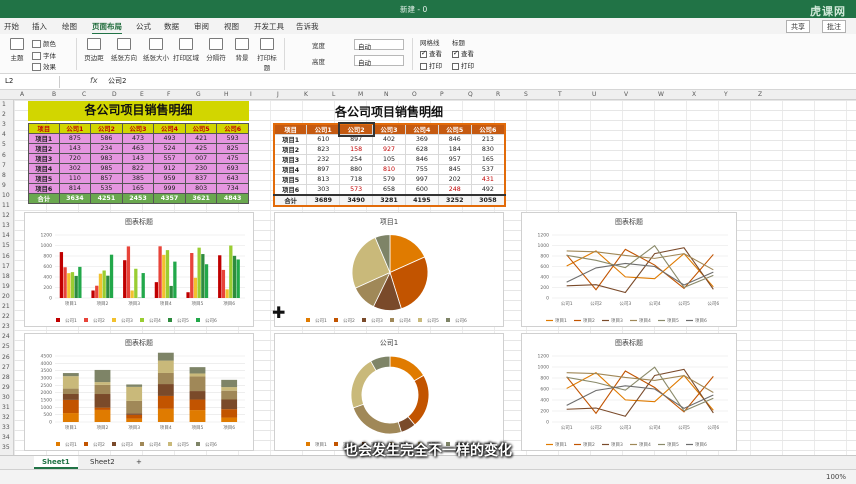 The image size is (856, 484). What do you see at coordinates (421, 179) in the screenshot?
I see `table-cell: 997` at bounding box center [421, 179].